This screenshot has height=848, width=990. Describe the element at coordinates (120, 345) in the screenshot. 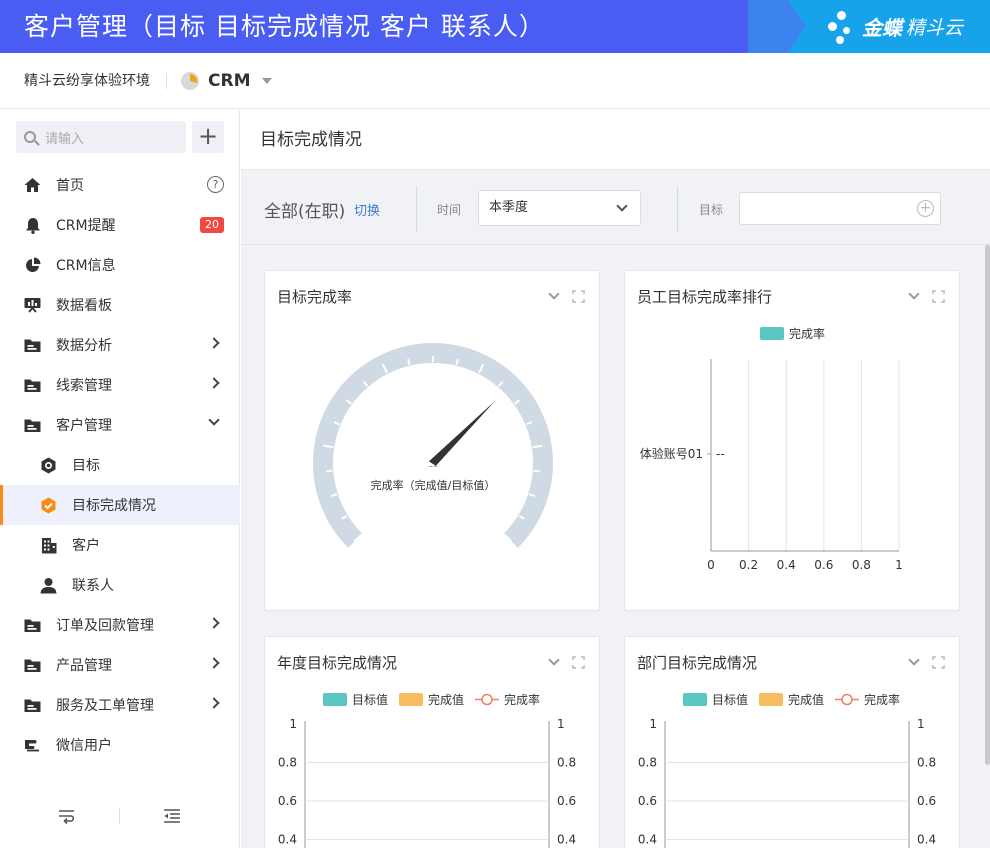

I see `sidebar-item-data-analysis: 数据分析` at that location.